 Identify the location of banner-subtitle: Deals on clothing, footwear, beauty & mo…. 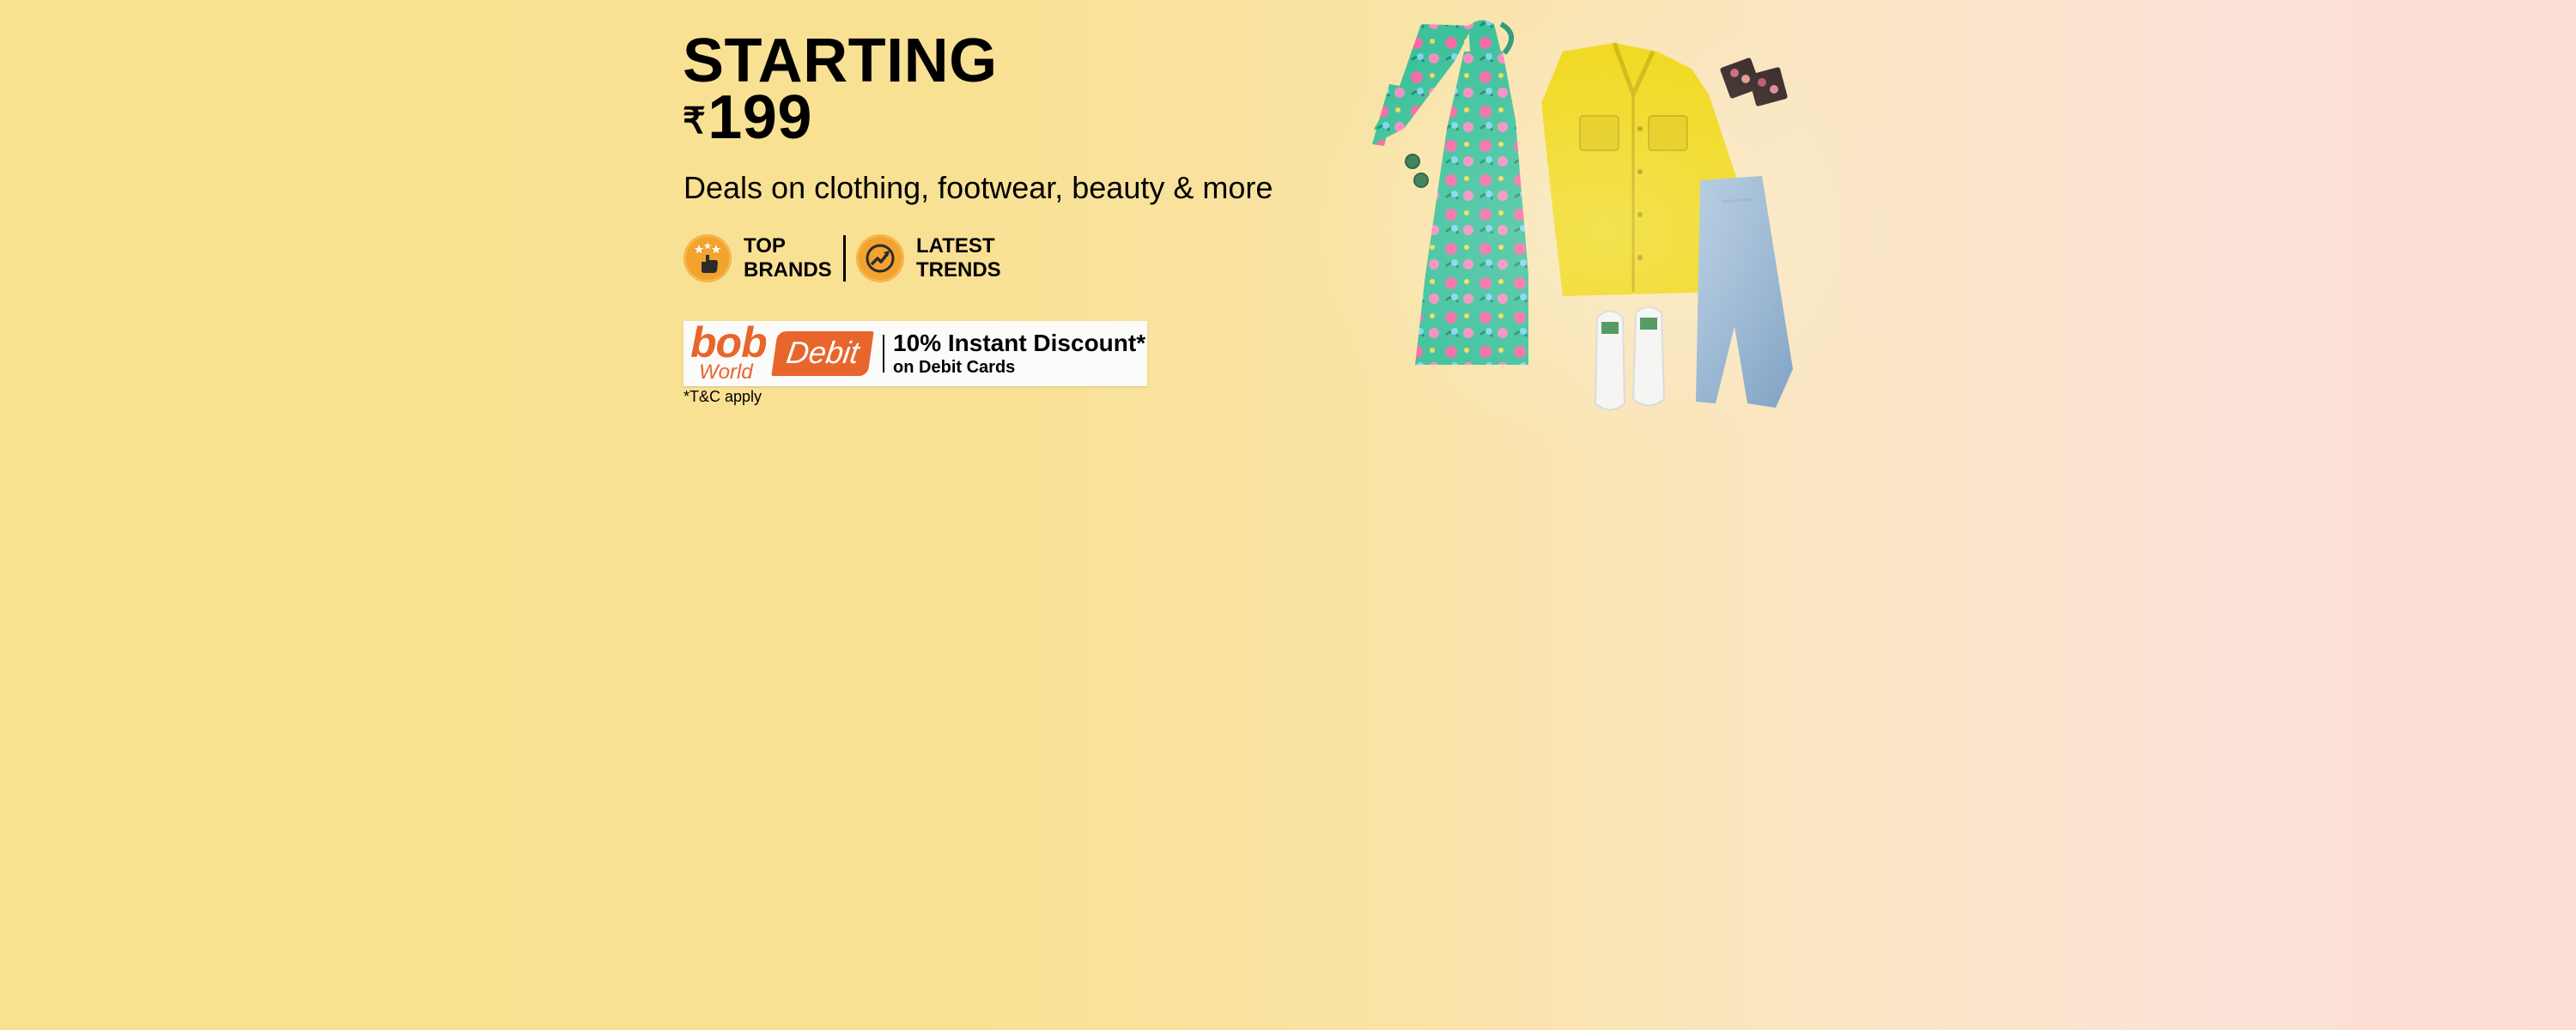
(978, 187).